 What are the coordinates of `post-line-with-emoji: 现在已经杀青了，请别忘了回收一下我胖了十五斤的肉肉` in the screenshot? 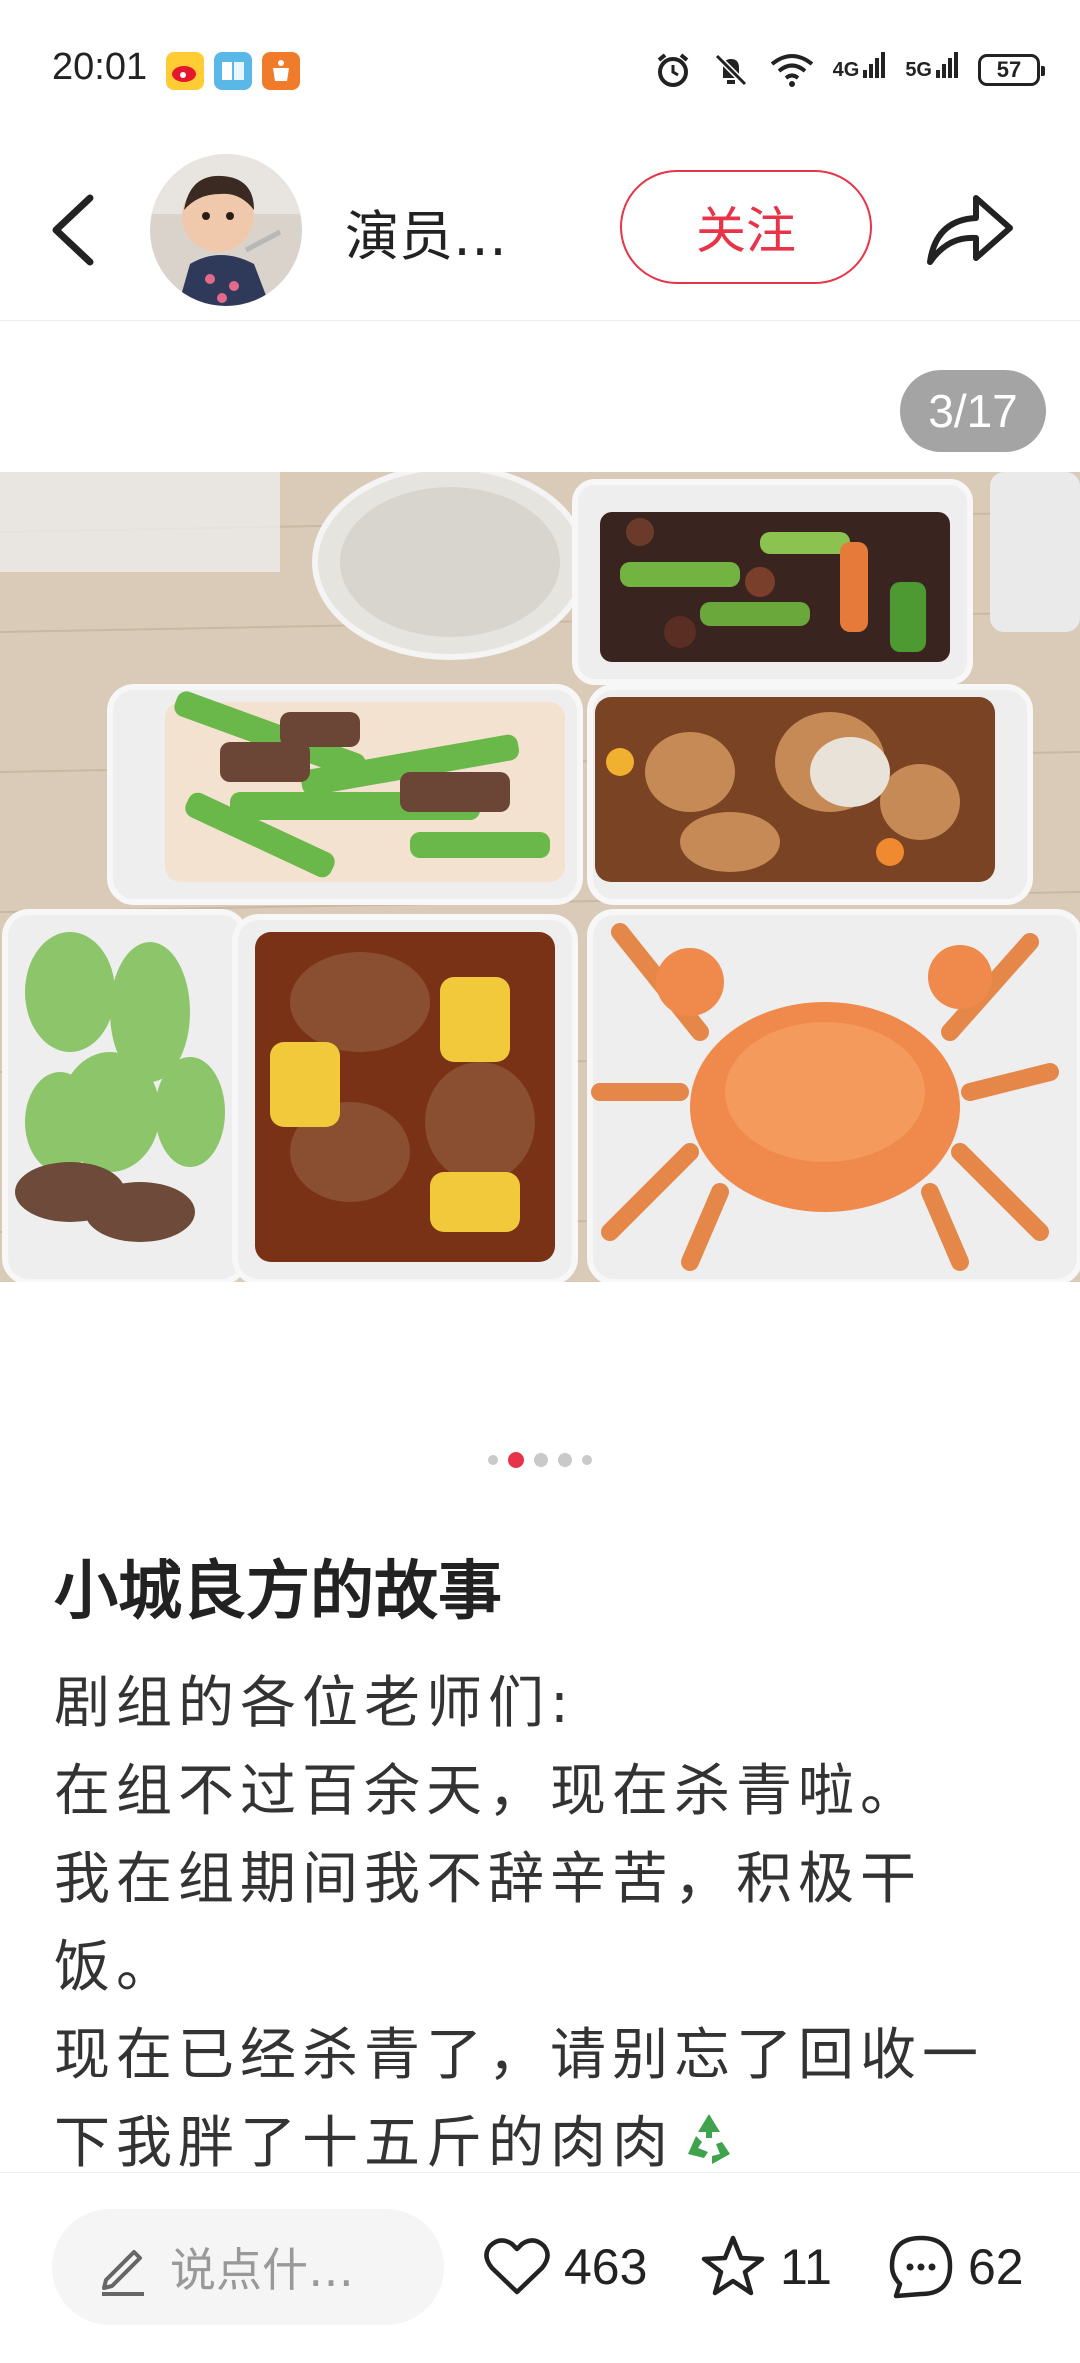 It's located at (549, 2100).